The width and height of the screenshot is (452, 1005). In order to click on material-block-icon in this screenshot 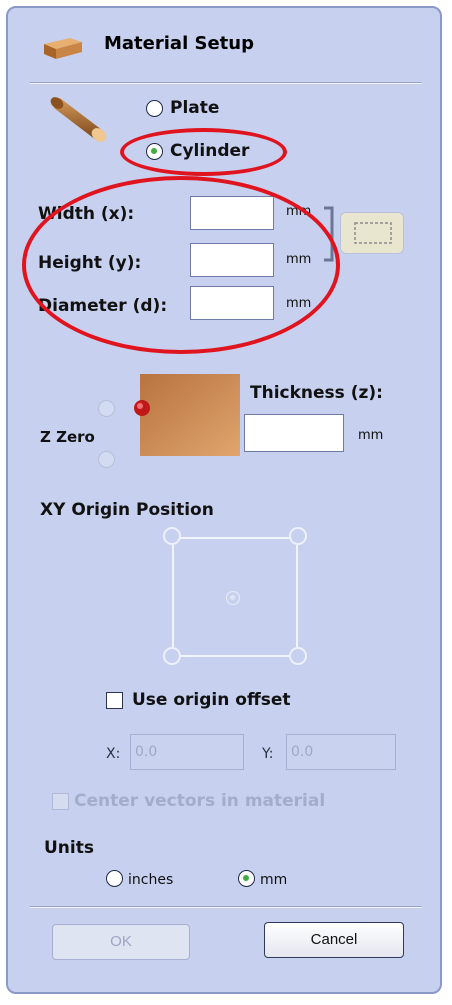, I will do `click(63, 48)`.